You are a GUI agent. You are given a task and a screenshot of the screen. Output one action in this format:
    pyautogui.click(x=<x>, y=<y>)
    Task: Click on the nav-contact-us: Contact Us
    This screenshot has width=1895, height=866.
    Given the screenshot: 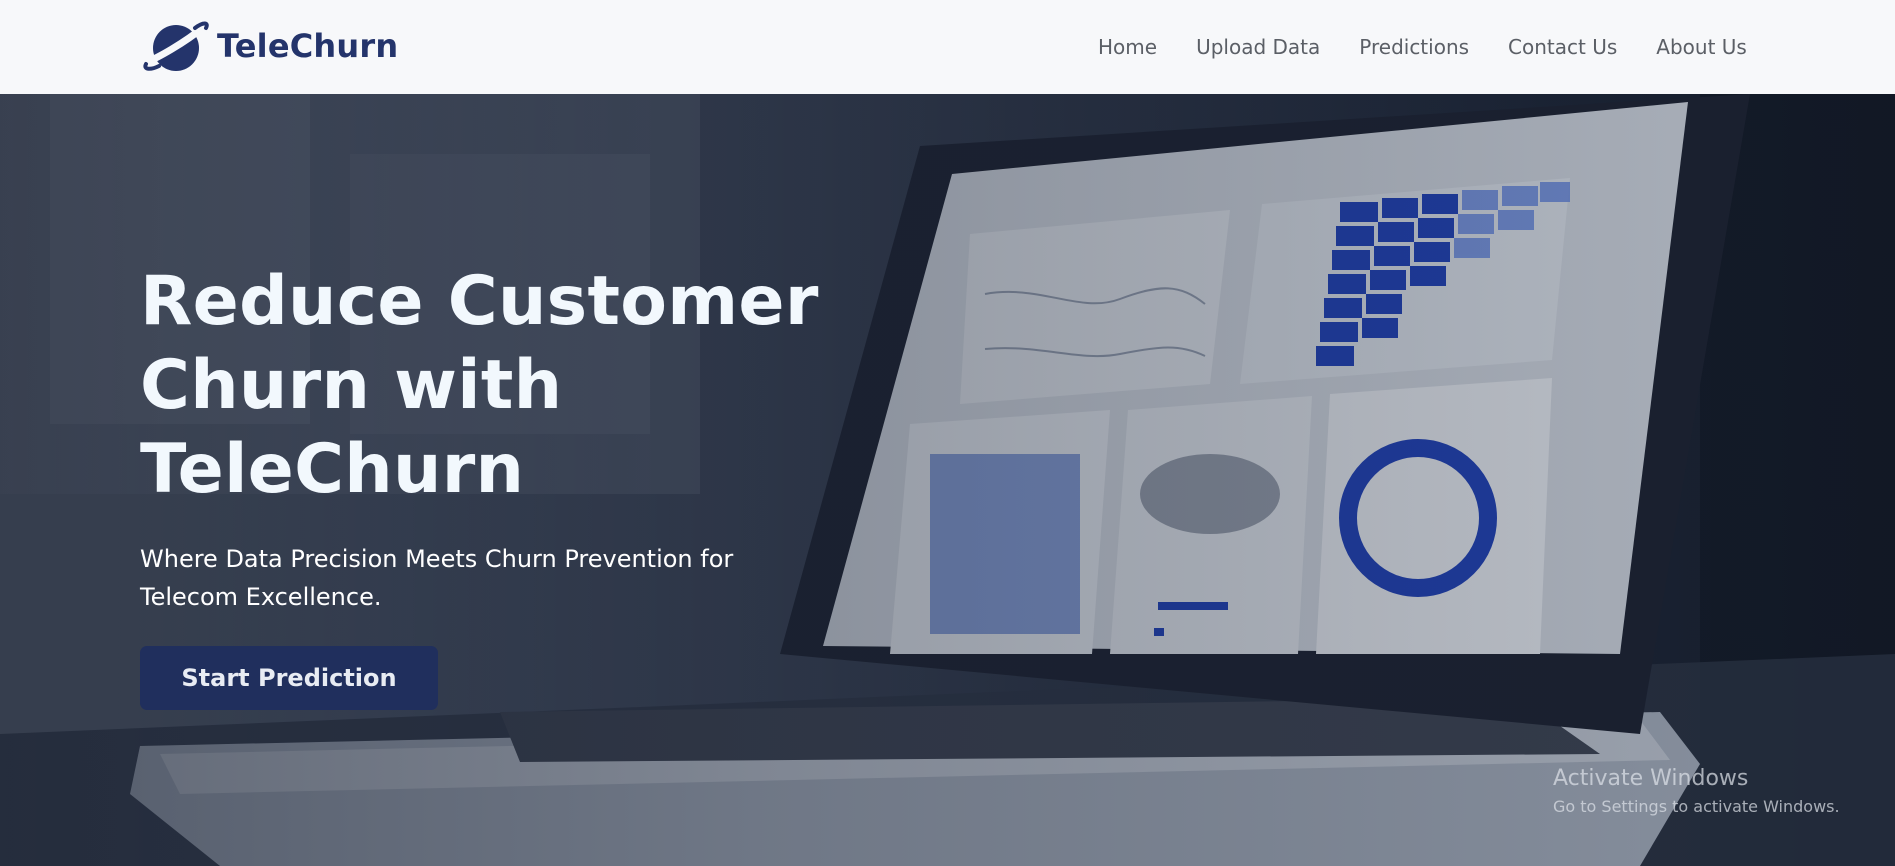 What is the action you would take?
    pyautogui.click(x=1562, y=47)
    